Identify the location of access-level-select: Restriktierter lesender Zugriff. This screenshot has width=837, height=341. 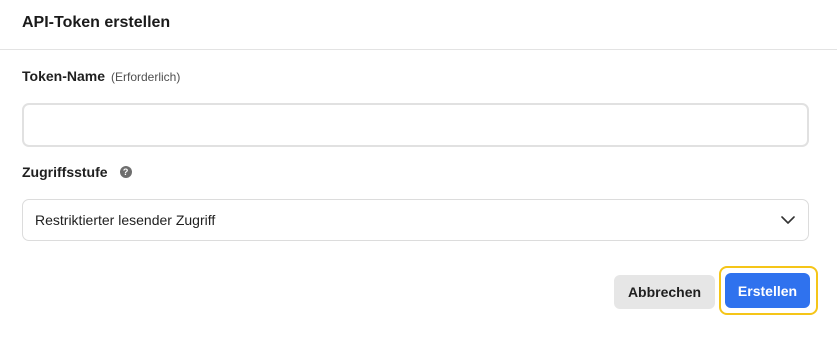
(415, 220).